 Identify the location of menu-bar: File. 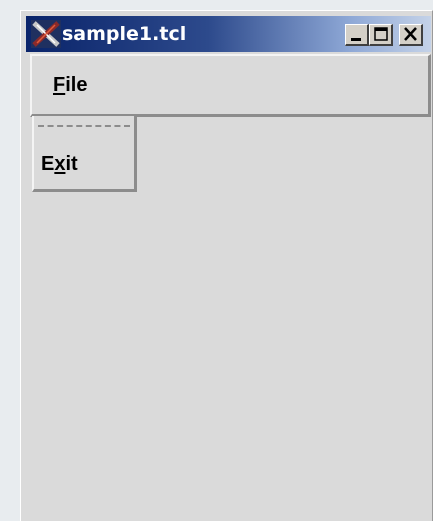
(230, 85).